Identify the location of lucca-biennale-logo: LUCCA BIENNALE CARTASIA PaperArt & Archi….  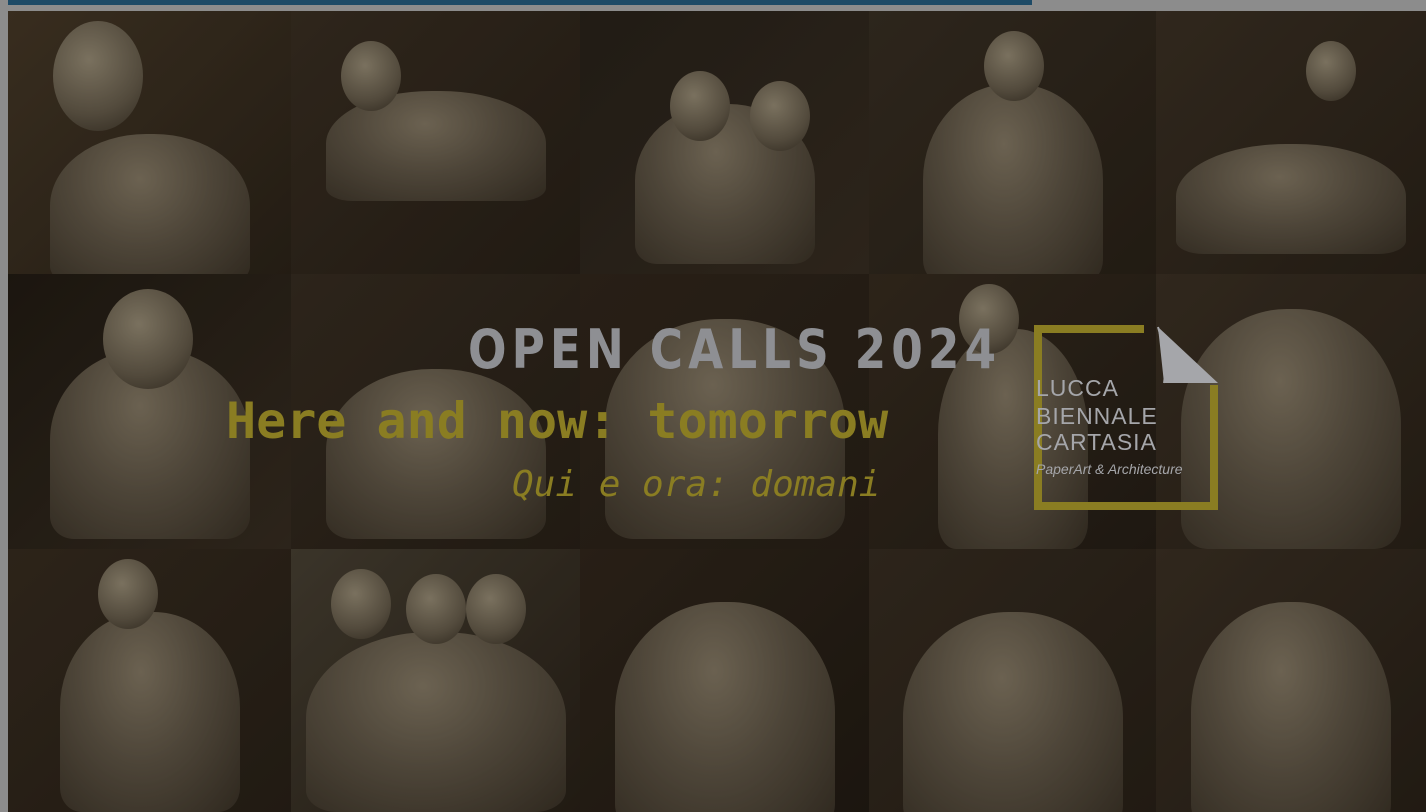
(1126, 417).